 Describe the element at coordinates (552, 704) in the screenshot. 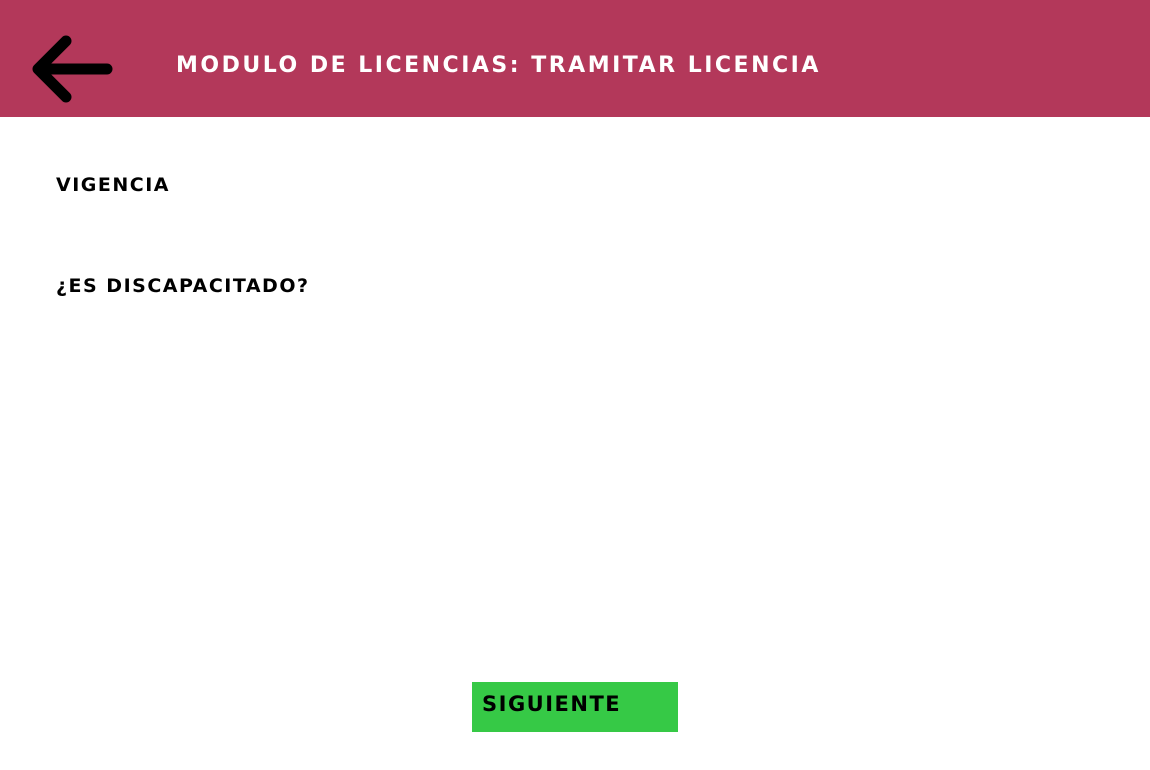

I see `next-button-label: SIGUIENTE` at that location.